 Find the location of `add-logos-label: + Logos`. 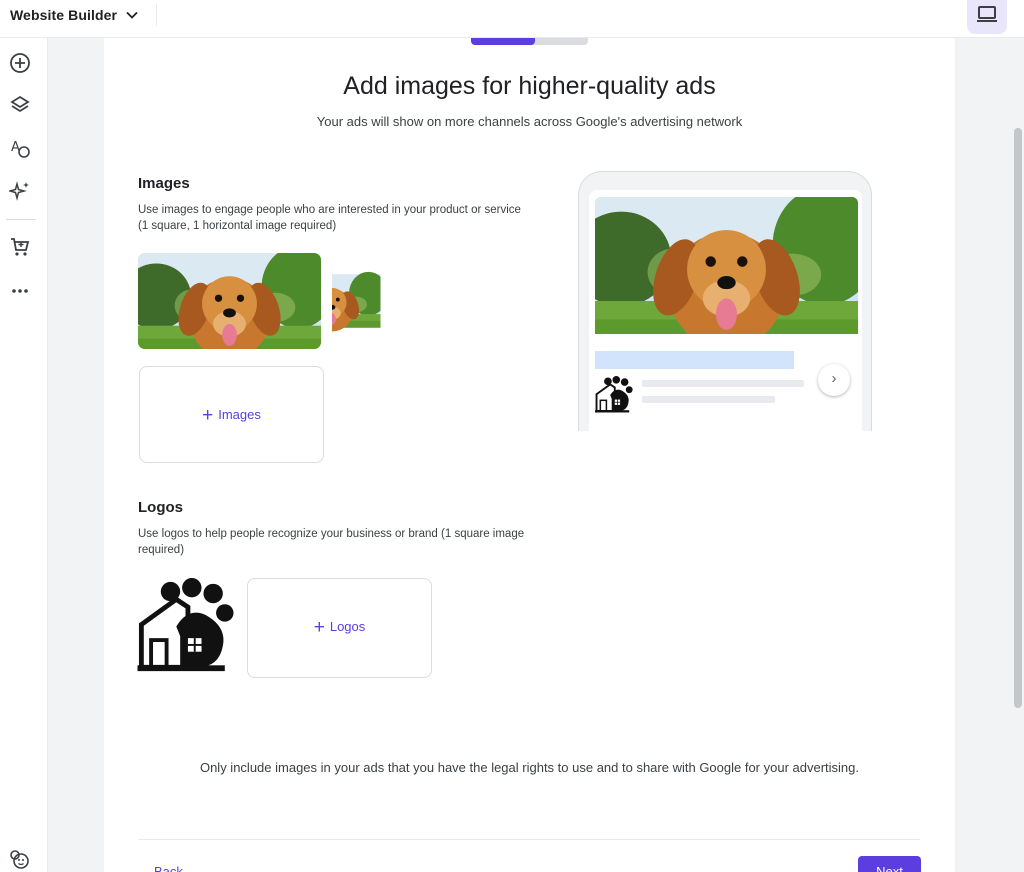

add-logos-label: + Logos is located at coordinates (339, 627).